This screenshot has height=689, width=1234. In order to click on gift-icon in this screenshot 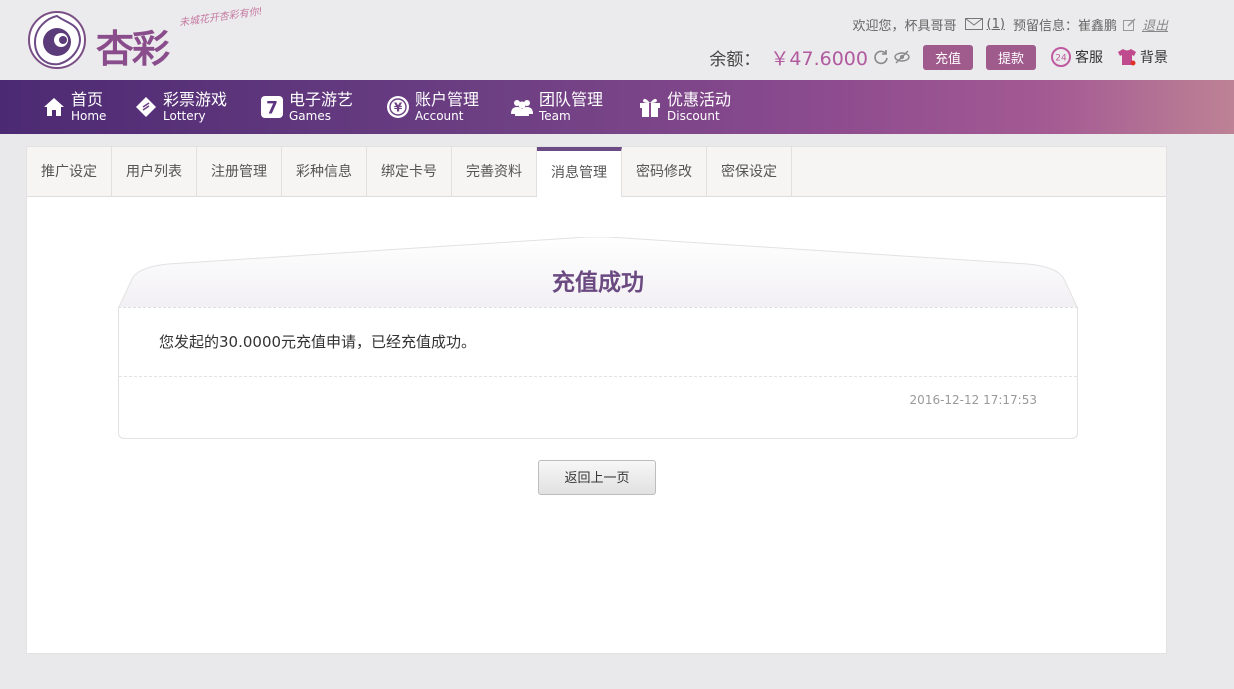, I will do `click(650, 107)`.